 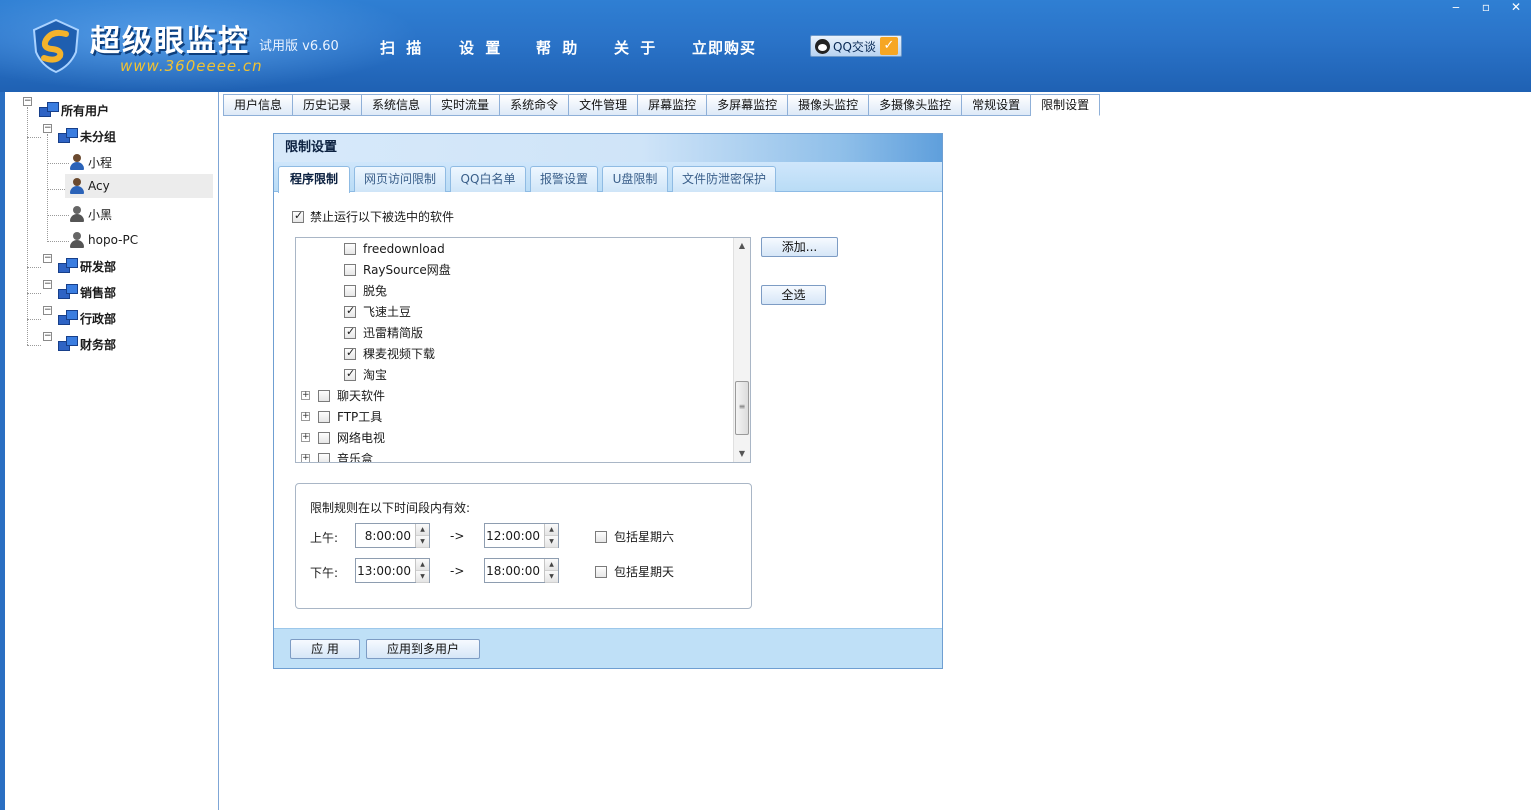 What do you see at coordinates (325, 649) in the screenshot?
I see `apply-button: 应 用` at bounding box center [325, 649].